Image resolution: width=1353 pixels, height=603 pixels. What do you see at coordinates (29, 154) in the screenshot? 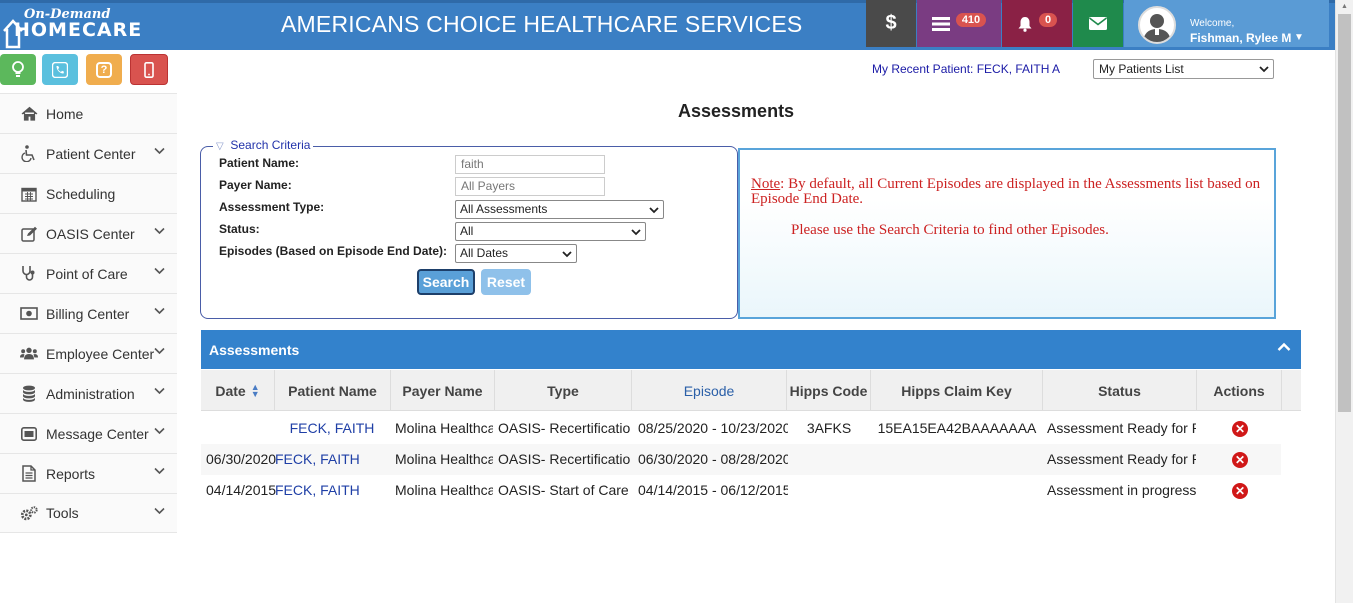
I see `wheelchair-icon` at bounding box center [29, 154].